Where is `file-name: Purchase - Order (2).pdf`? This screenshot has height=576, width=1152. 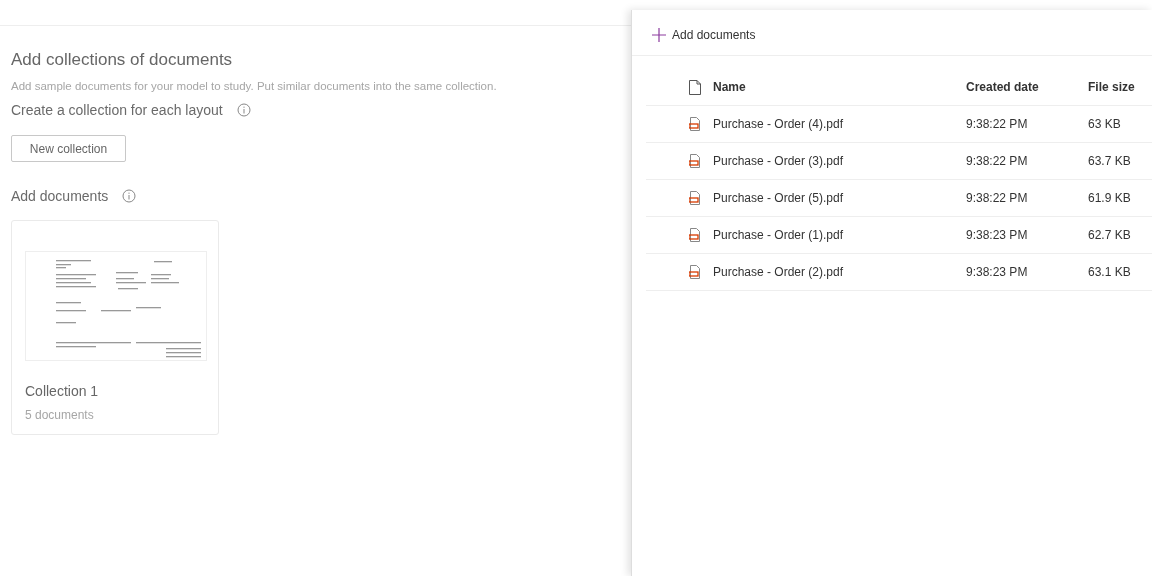 file-name: Purchase - Order (2).pdf is located at coordinates (778, 272).